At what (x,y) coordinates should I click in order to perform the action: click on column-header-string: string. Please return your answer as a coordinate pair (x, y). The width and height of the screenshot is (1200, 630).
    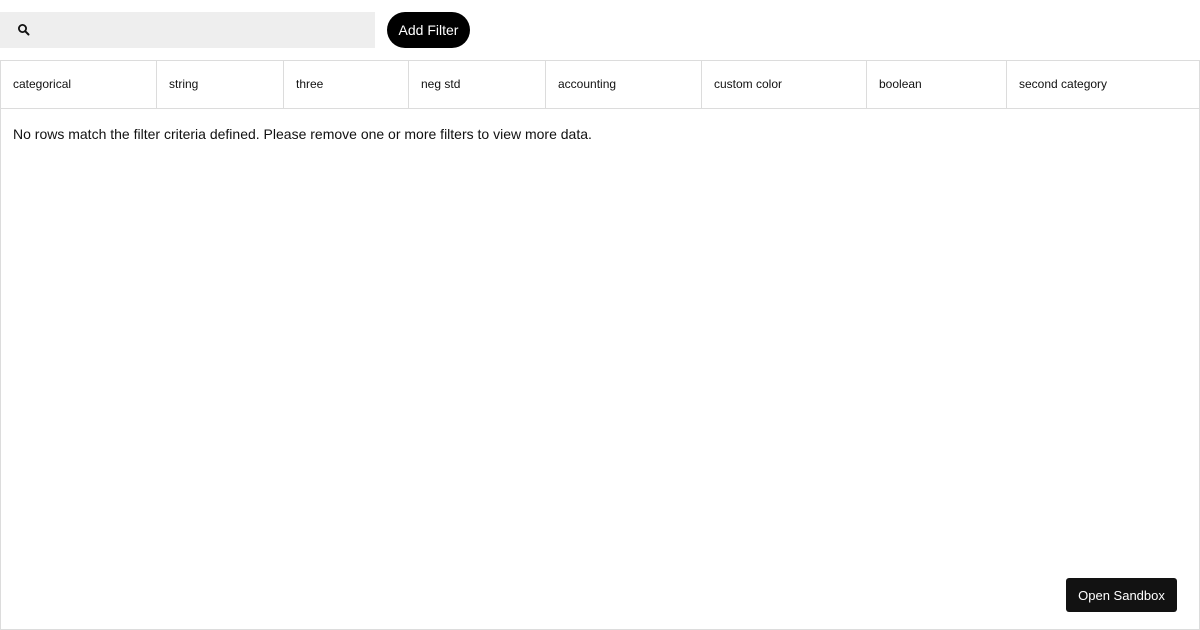
    Looking at the image, I should click on (220, 84).